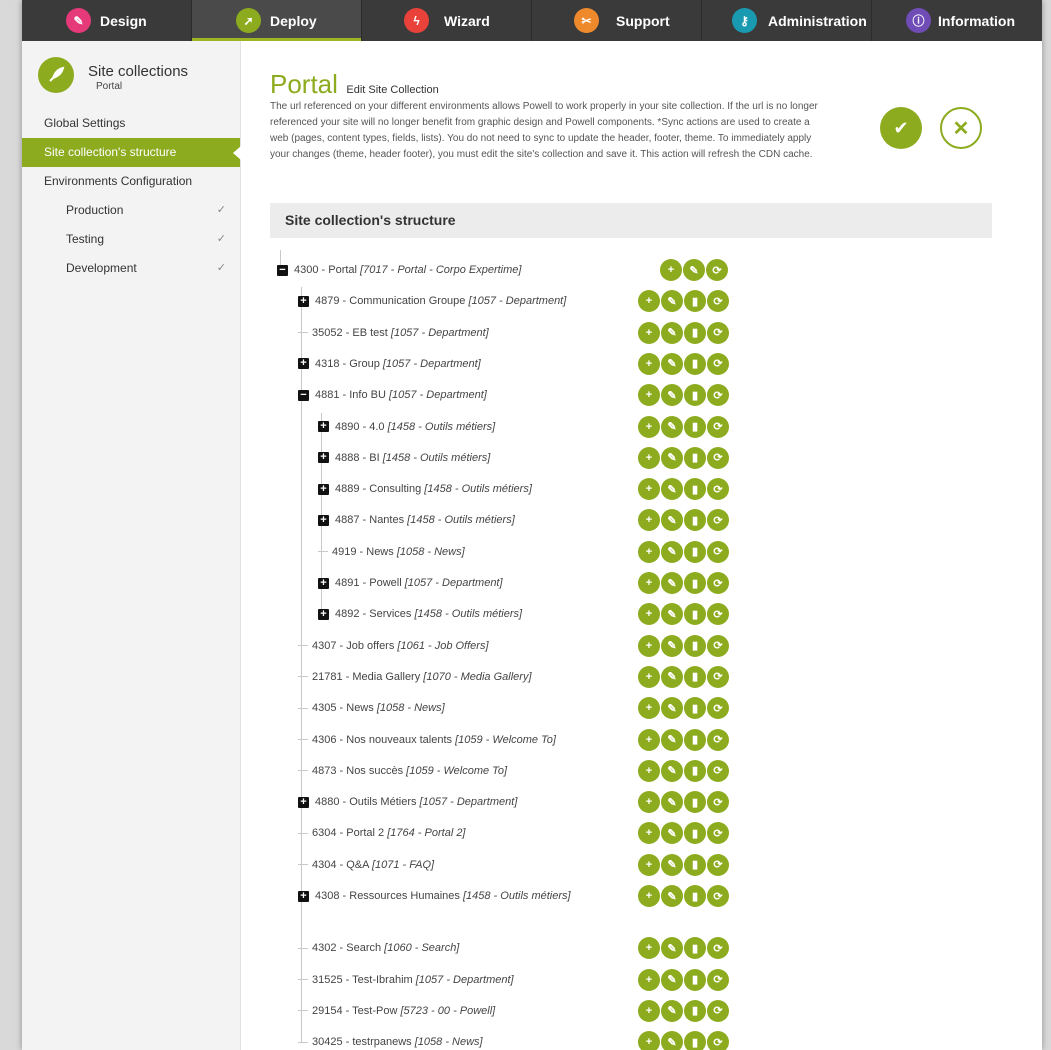 The image size is (1051, 1050). I want to click on nav-tab-information: ⓘ Information, so click(957, 20).